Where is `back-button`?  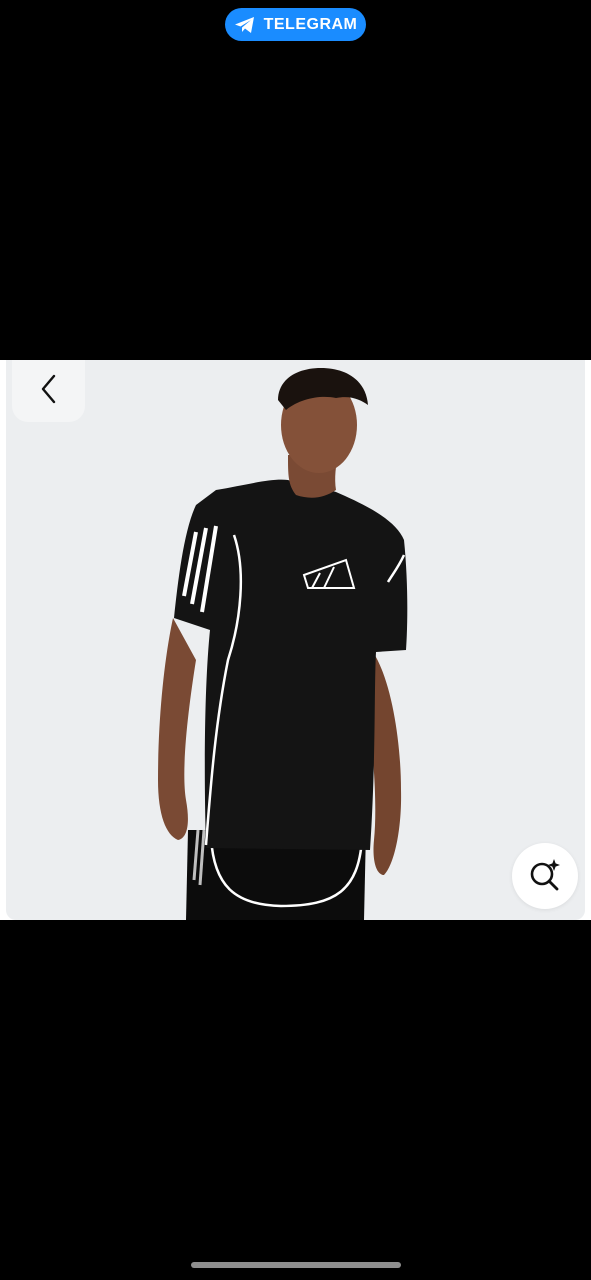
back-button is located at coordinates (48, 391).